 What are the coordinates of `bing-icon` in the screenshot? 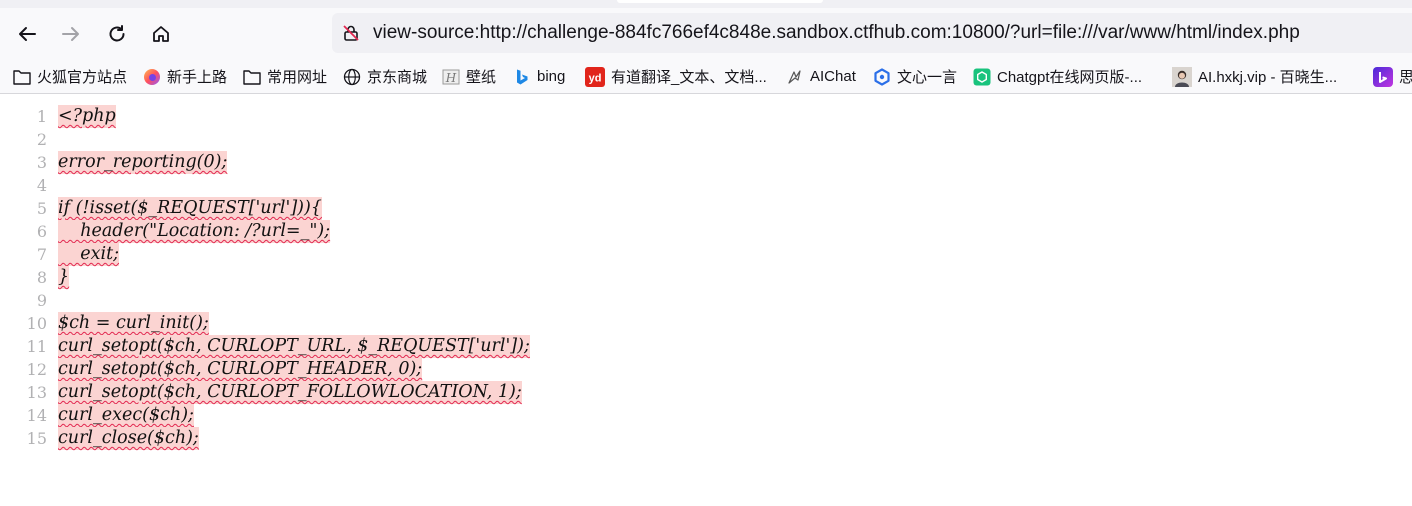 It's located at (522, 77).